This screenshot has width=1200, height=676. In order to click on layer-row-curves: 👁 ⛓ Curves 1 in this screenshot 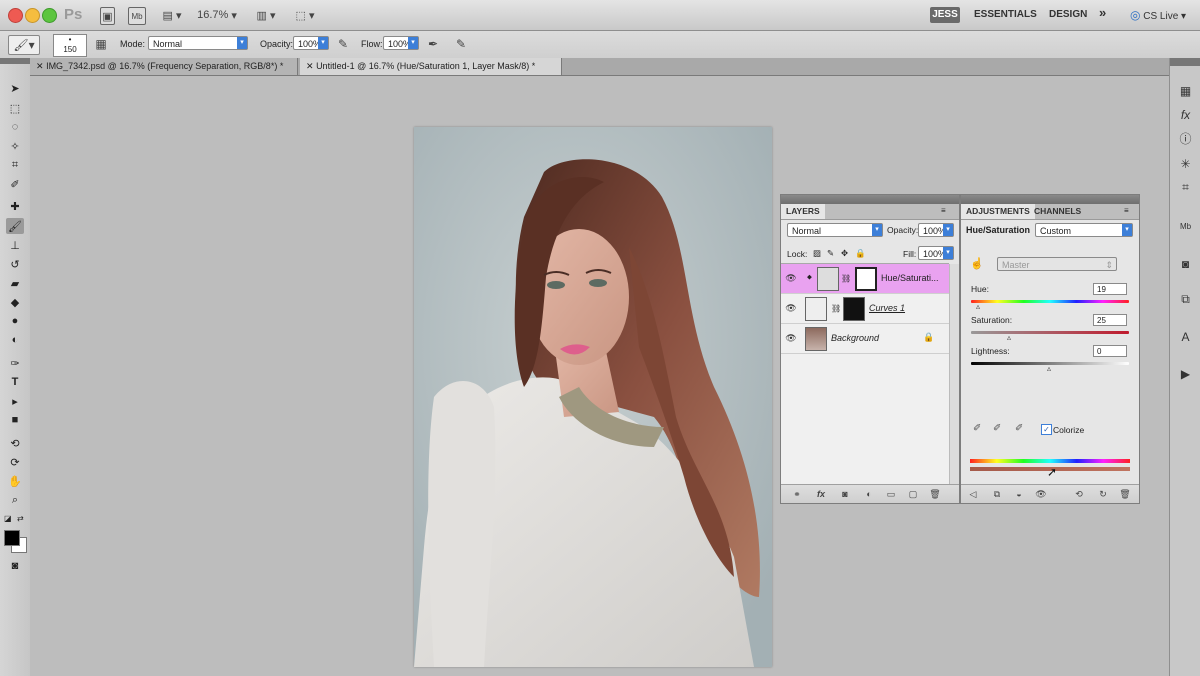, I will do `click(865, 309)`.